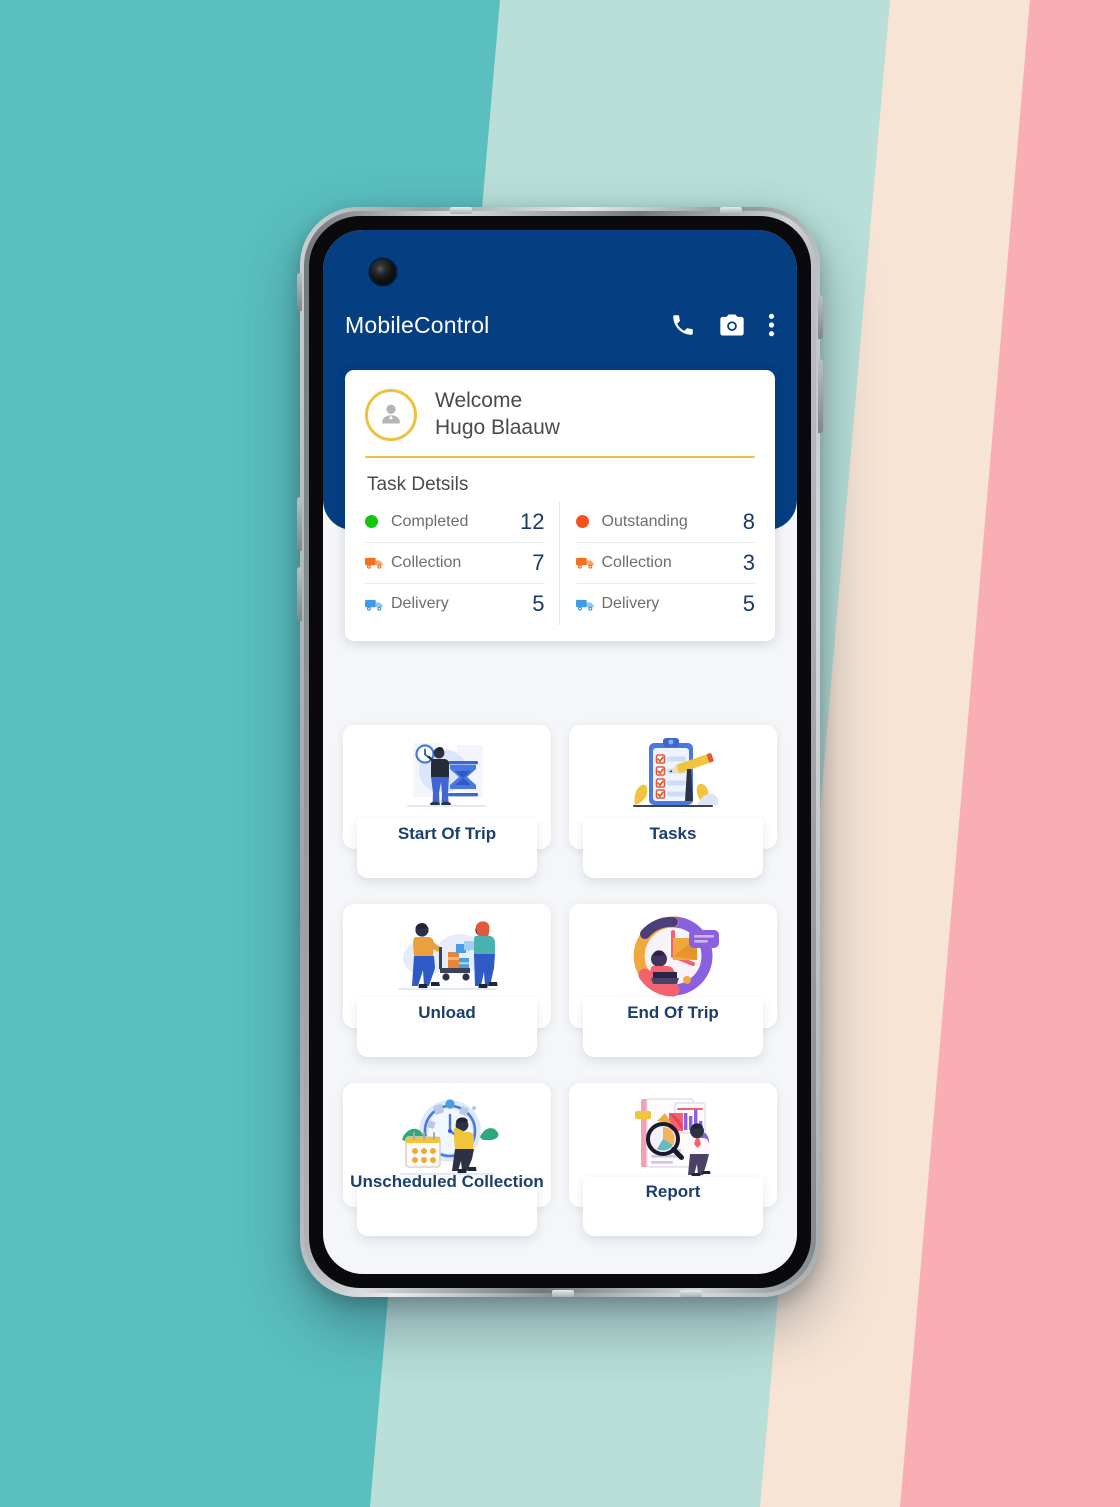 Image resolution: width=1120 pixels, height=1507 pixels. I want to click on green-status-dot, so click(377, 522).